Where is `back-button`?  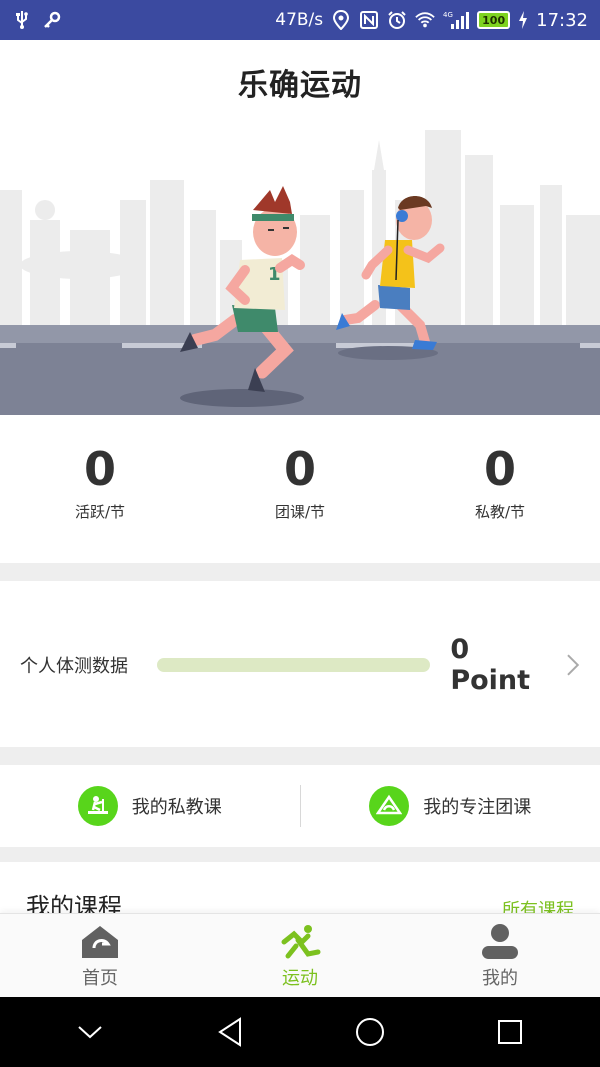
back-button is located at coordinates (230, 1032).